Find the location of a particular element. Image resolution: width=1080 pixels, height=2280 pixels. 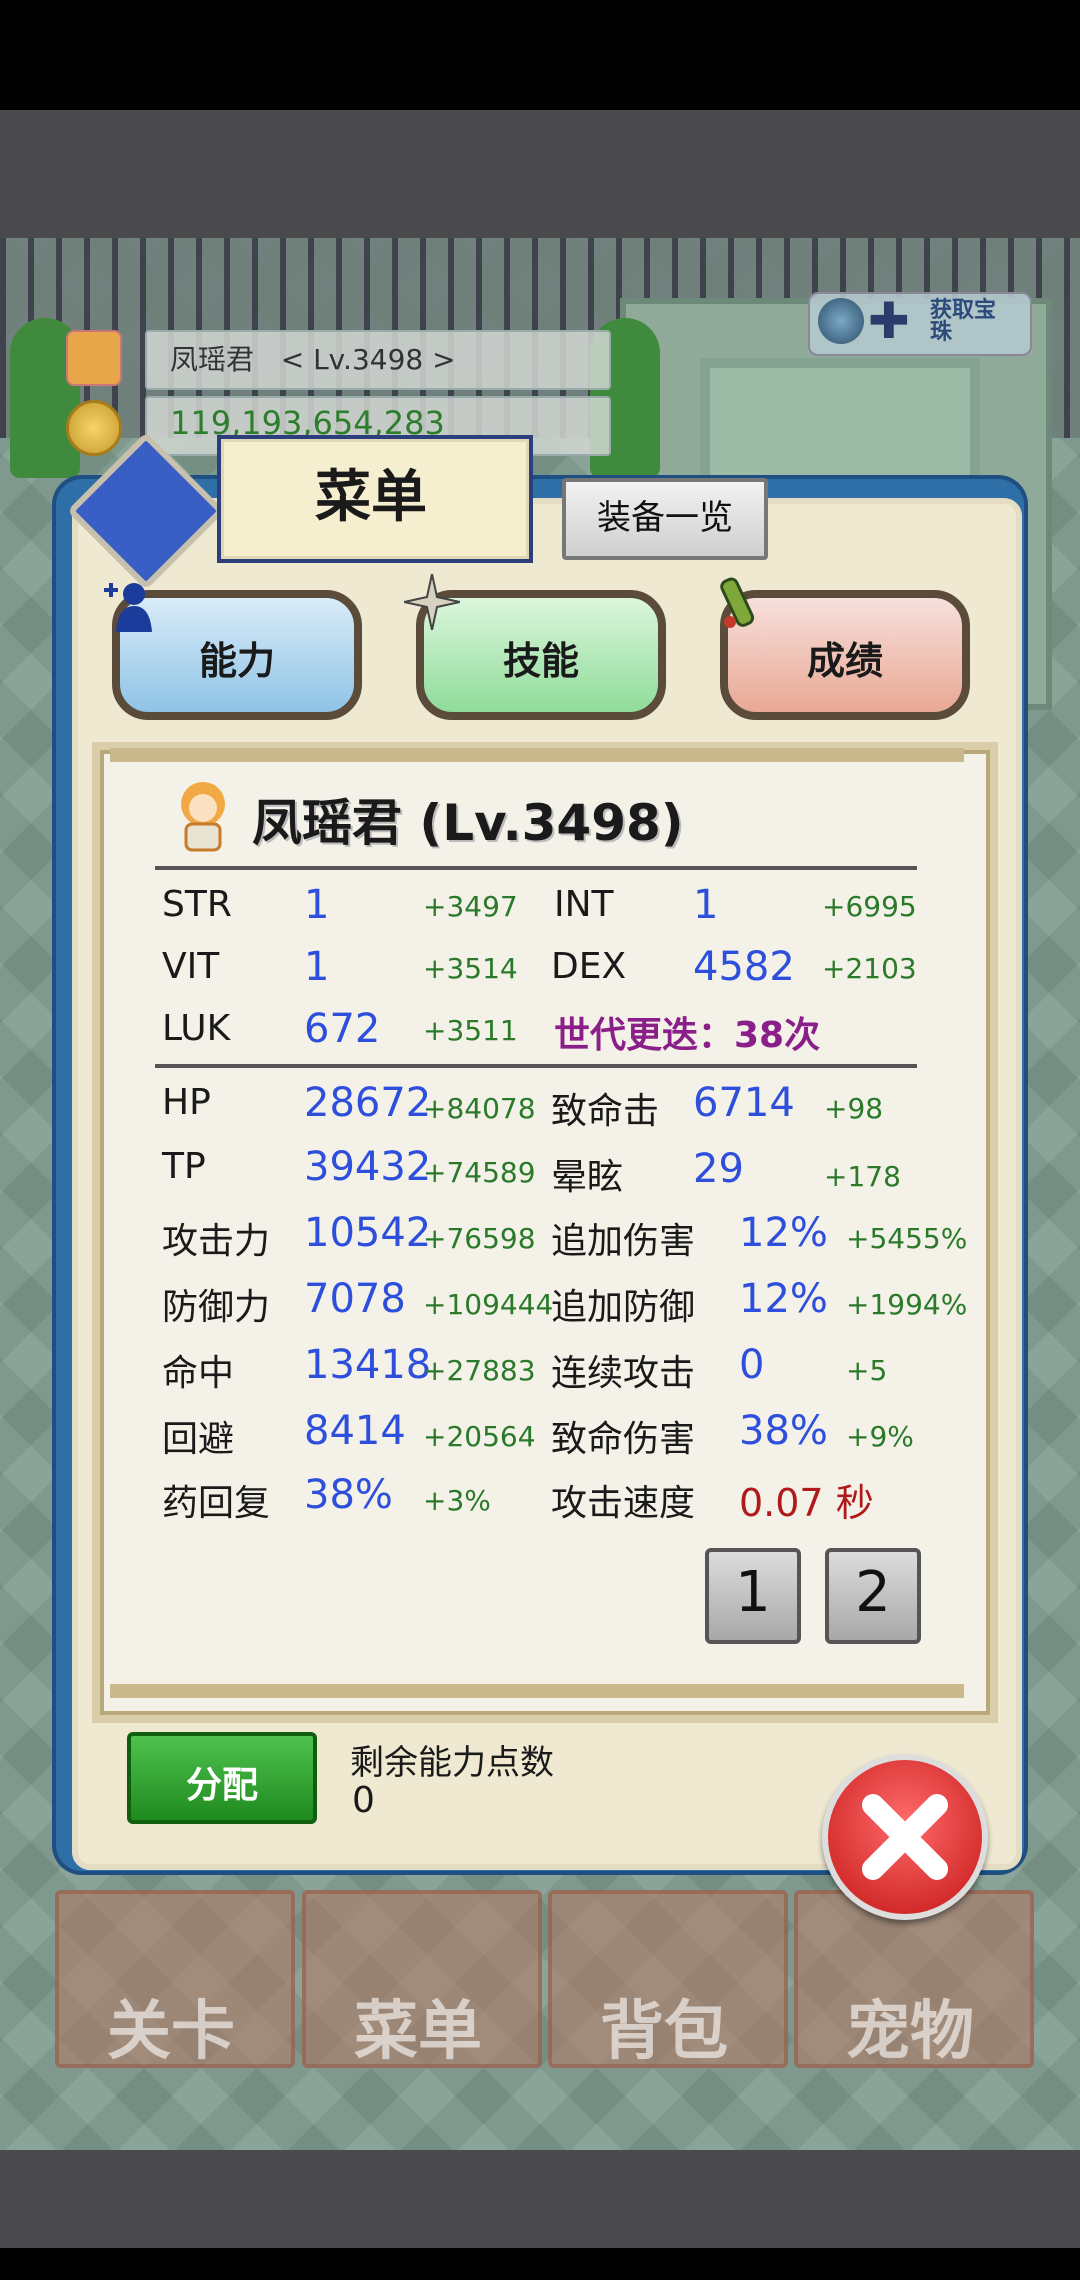

close-icon is located at coordinates (905, 1837).